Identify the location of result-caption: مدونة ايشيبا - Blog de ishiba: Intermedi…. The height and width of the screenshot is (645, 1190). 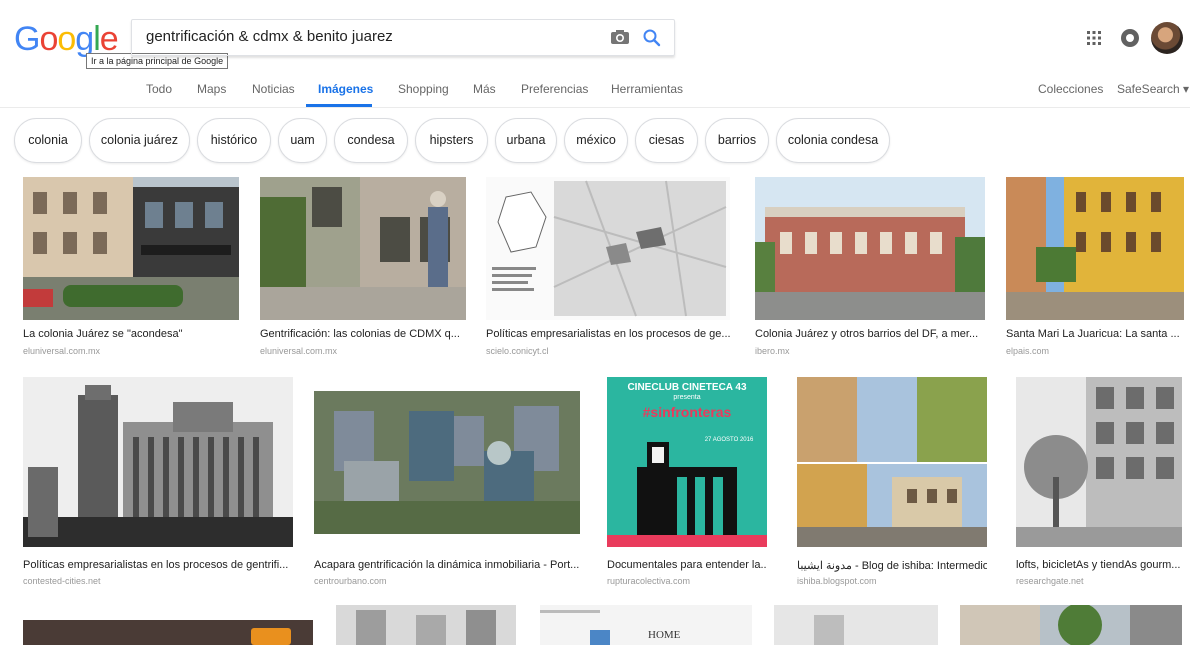
(892, 565).